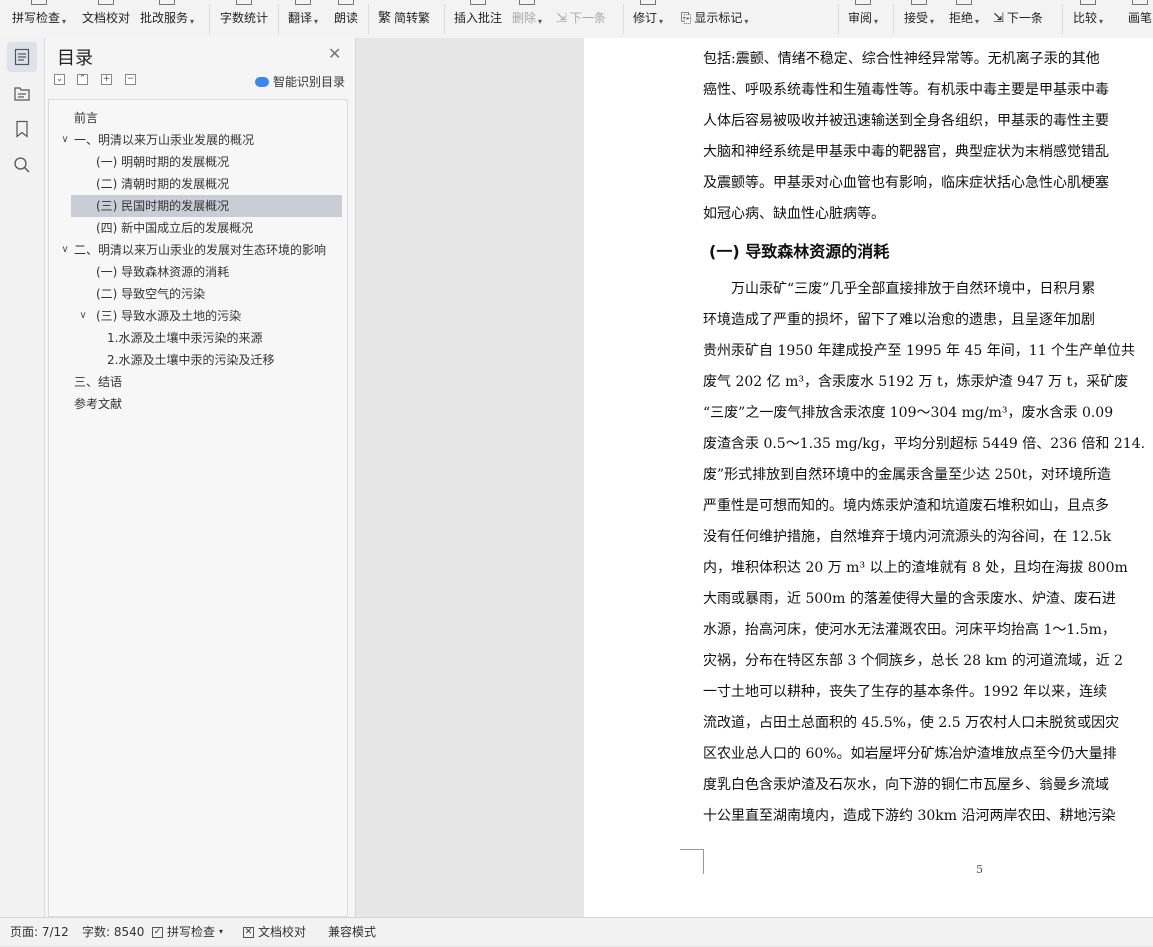  Describe the element at coordinates (352, 932) in the screenshot. I see `compat-mode-label: 兼容模式` at that location.